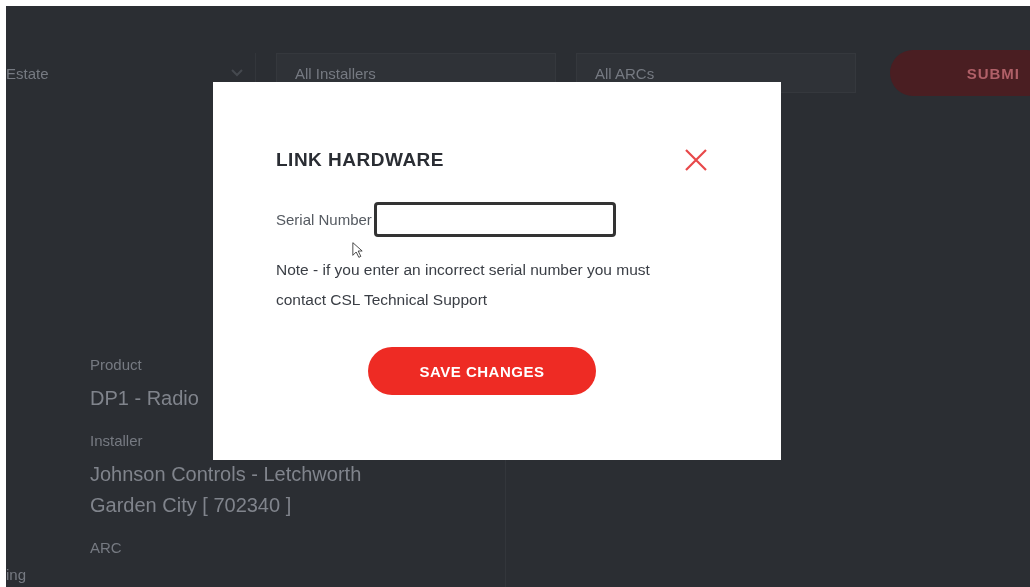 This screenshot has height=587, width=1030. What do you see at coordinates (360, 160) in the screenshot?
I see `dialog-title: LINK HARDWARE` at bounding box center [360, 160].